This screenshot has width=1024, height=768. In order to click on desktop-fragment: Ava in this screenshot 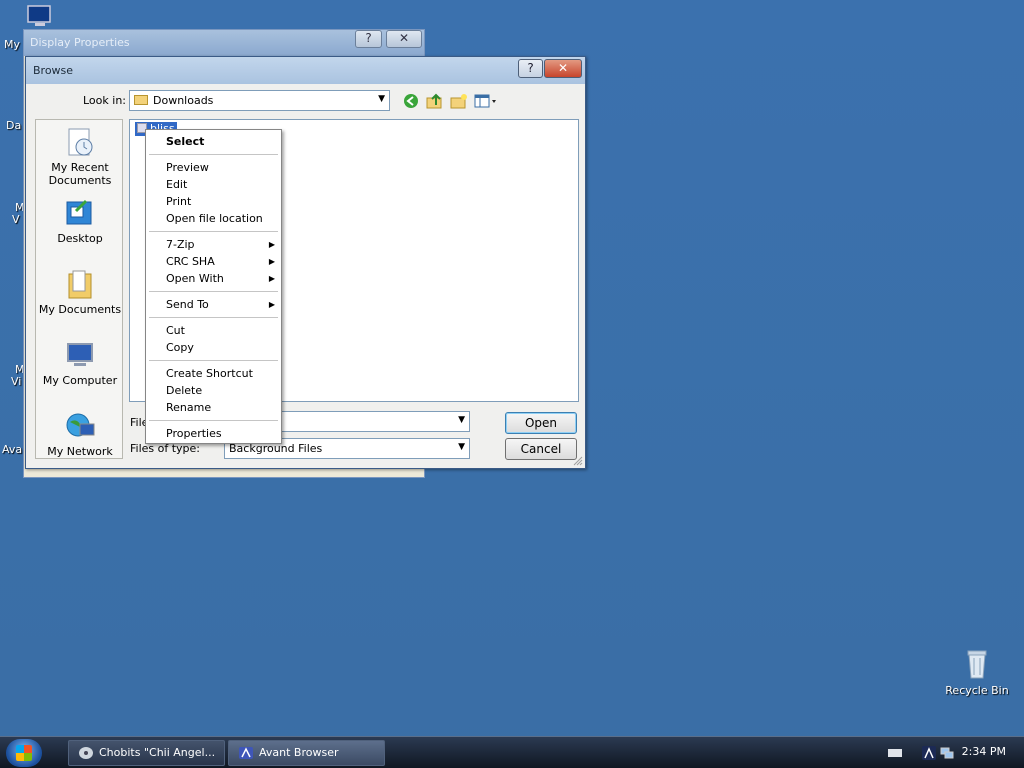, I will do `click(12, 449)`.